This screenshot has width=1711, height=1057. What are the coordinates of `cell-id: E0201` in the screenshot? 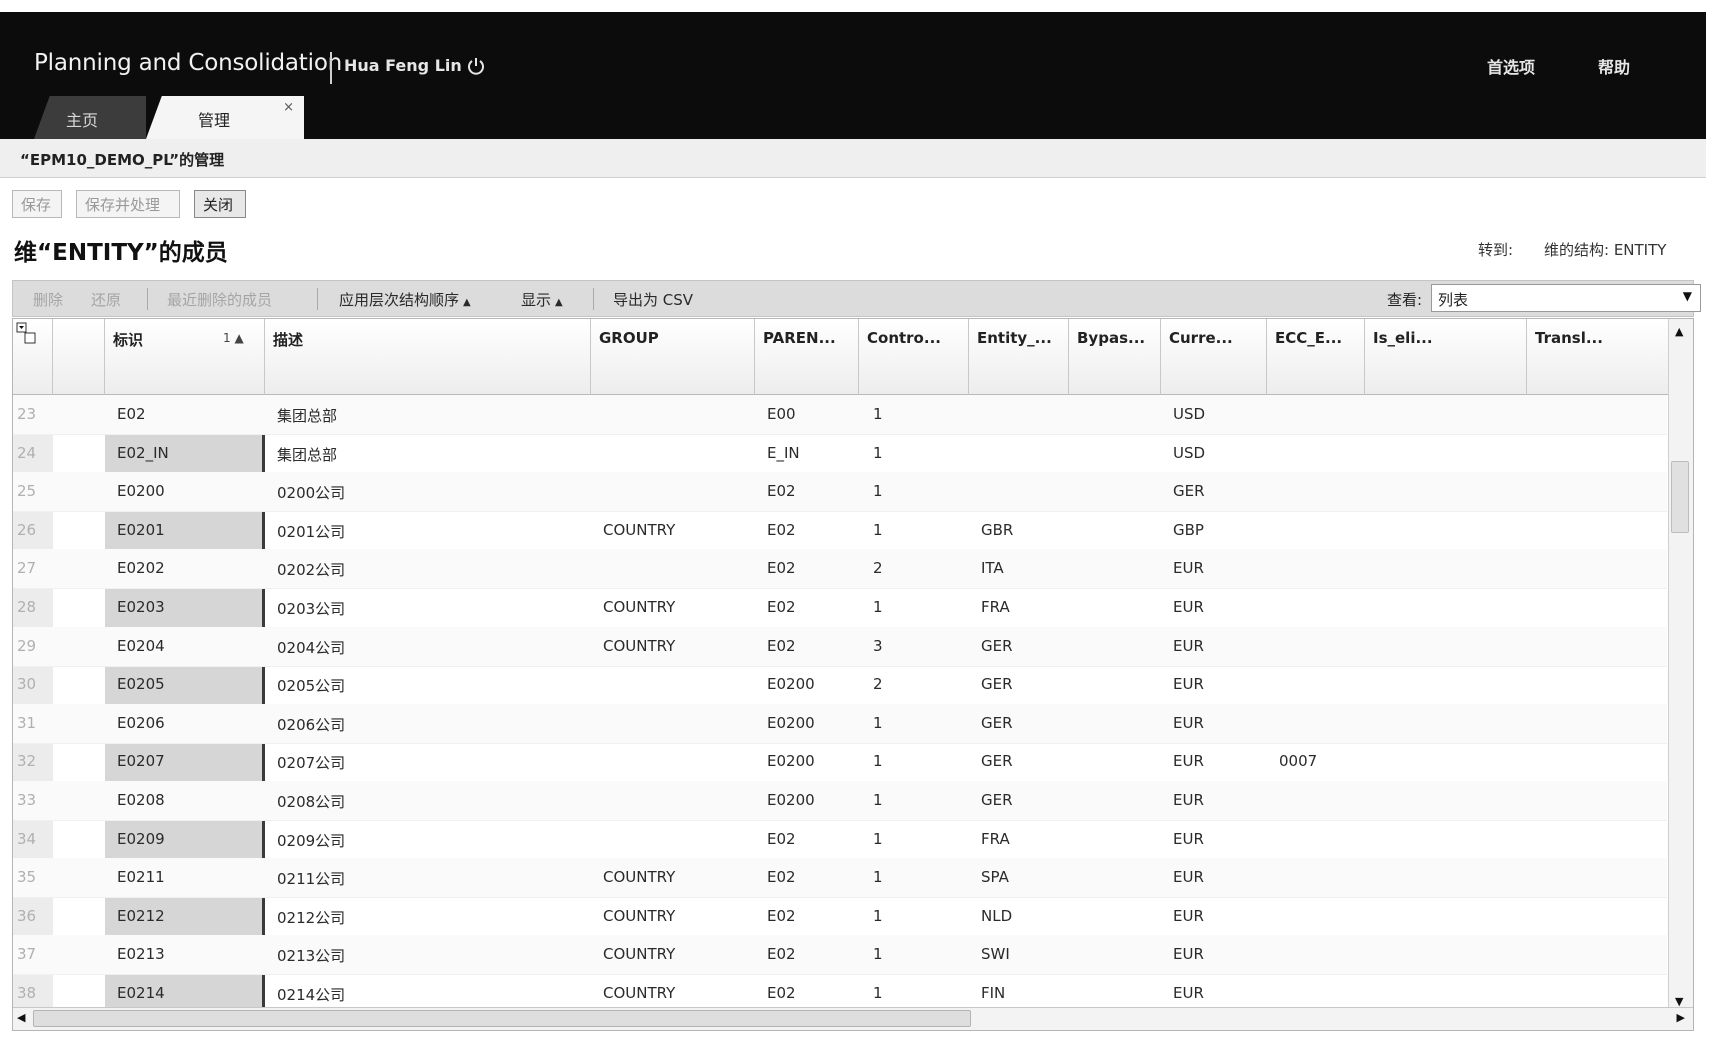 It's located at (141, 530).